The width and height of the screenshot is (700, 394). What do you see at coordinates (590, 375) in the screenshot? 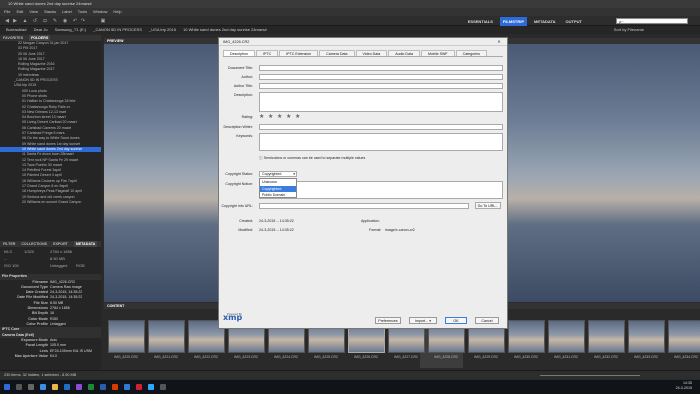
I see `thumbnail-size-slider` at bounding box center [590, 375].